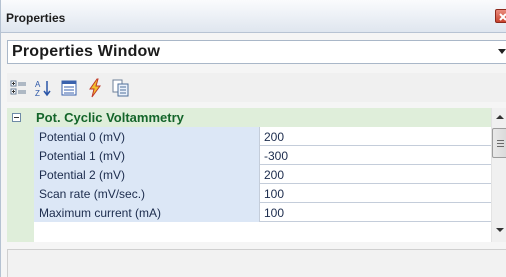 The width and height of the screenshot is (506, 277). I want to click on events-button, so click(95, 88).